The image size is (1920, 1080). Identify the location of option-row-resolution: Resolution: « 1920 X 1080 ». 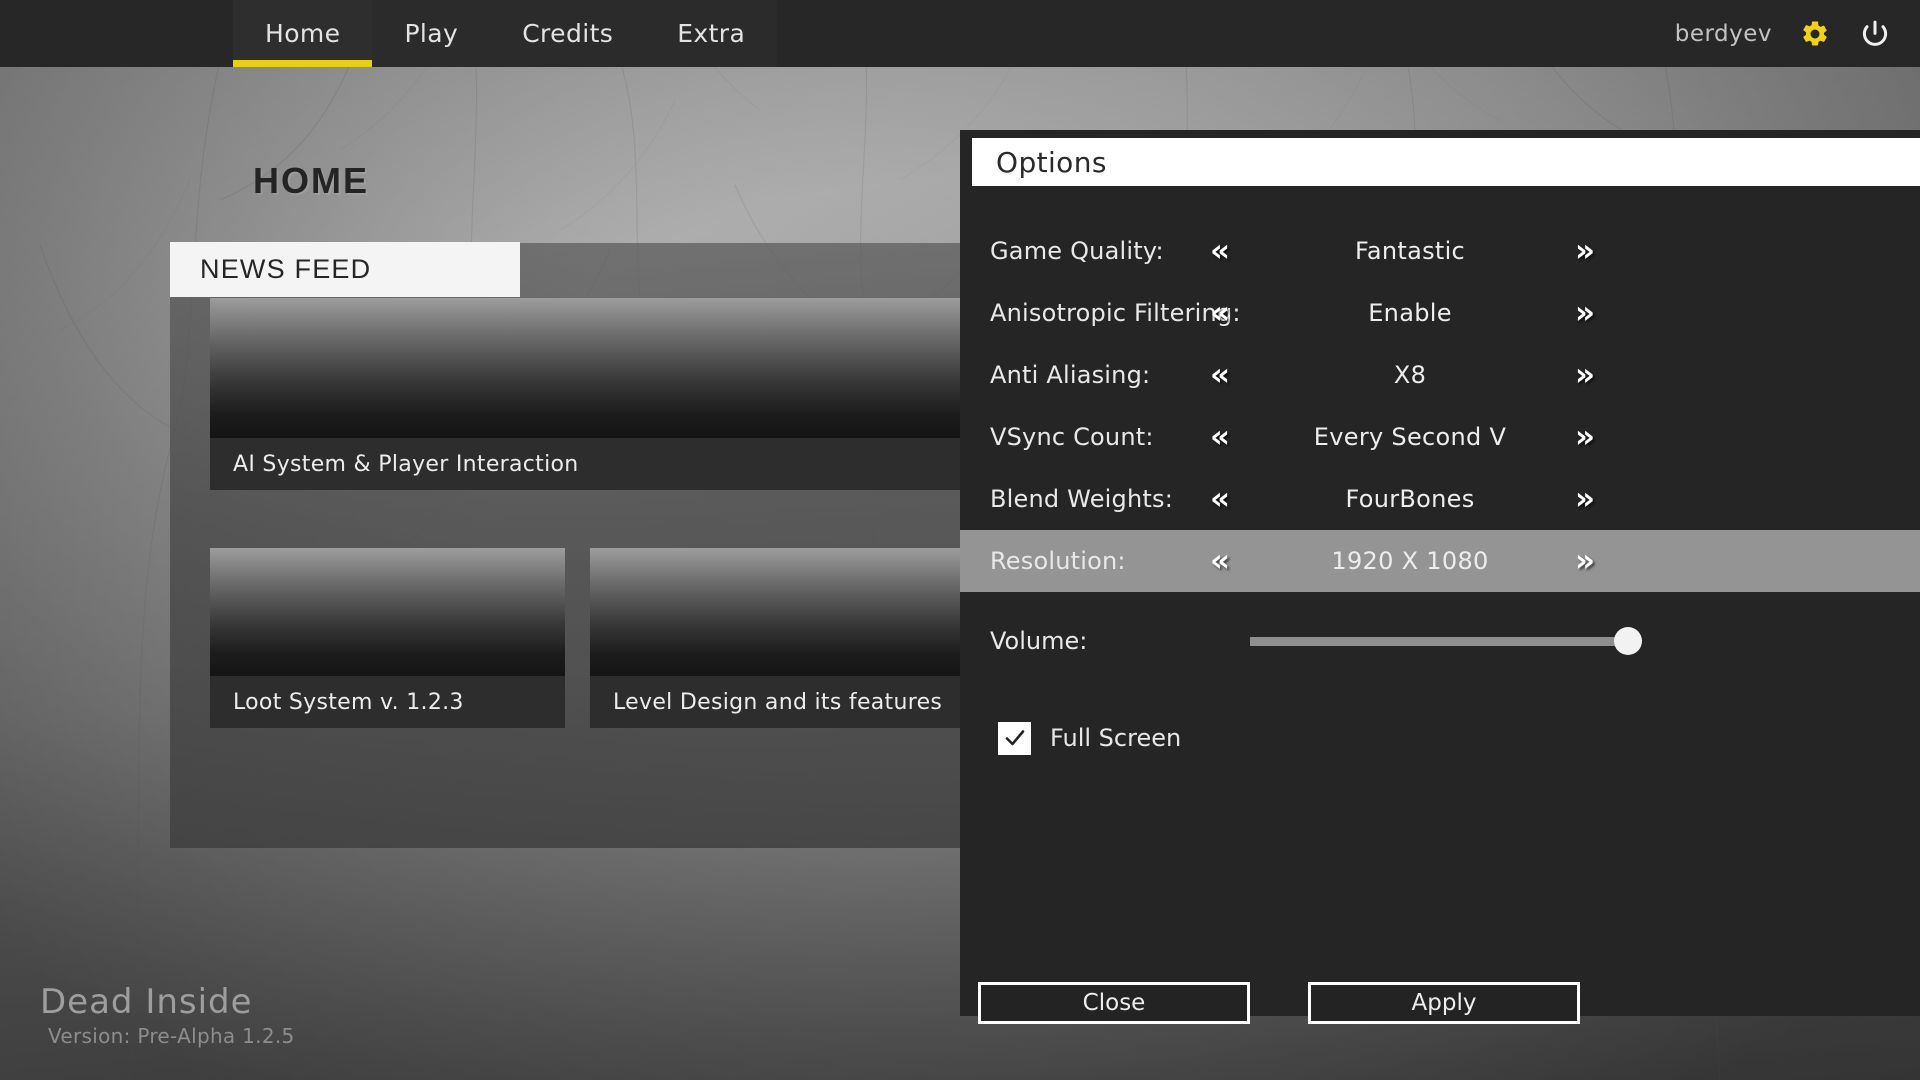
(1440, 561).